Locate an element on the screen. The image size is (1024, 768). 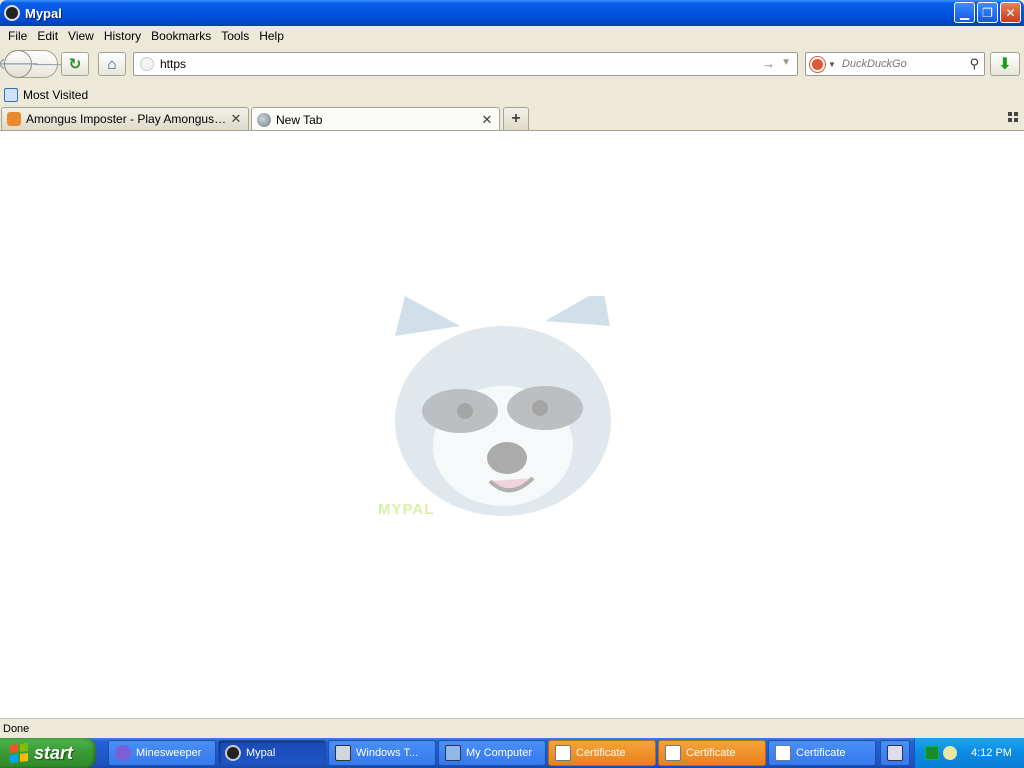
reload-button: ↻ is located at coordinates (75, 64).